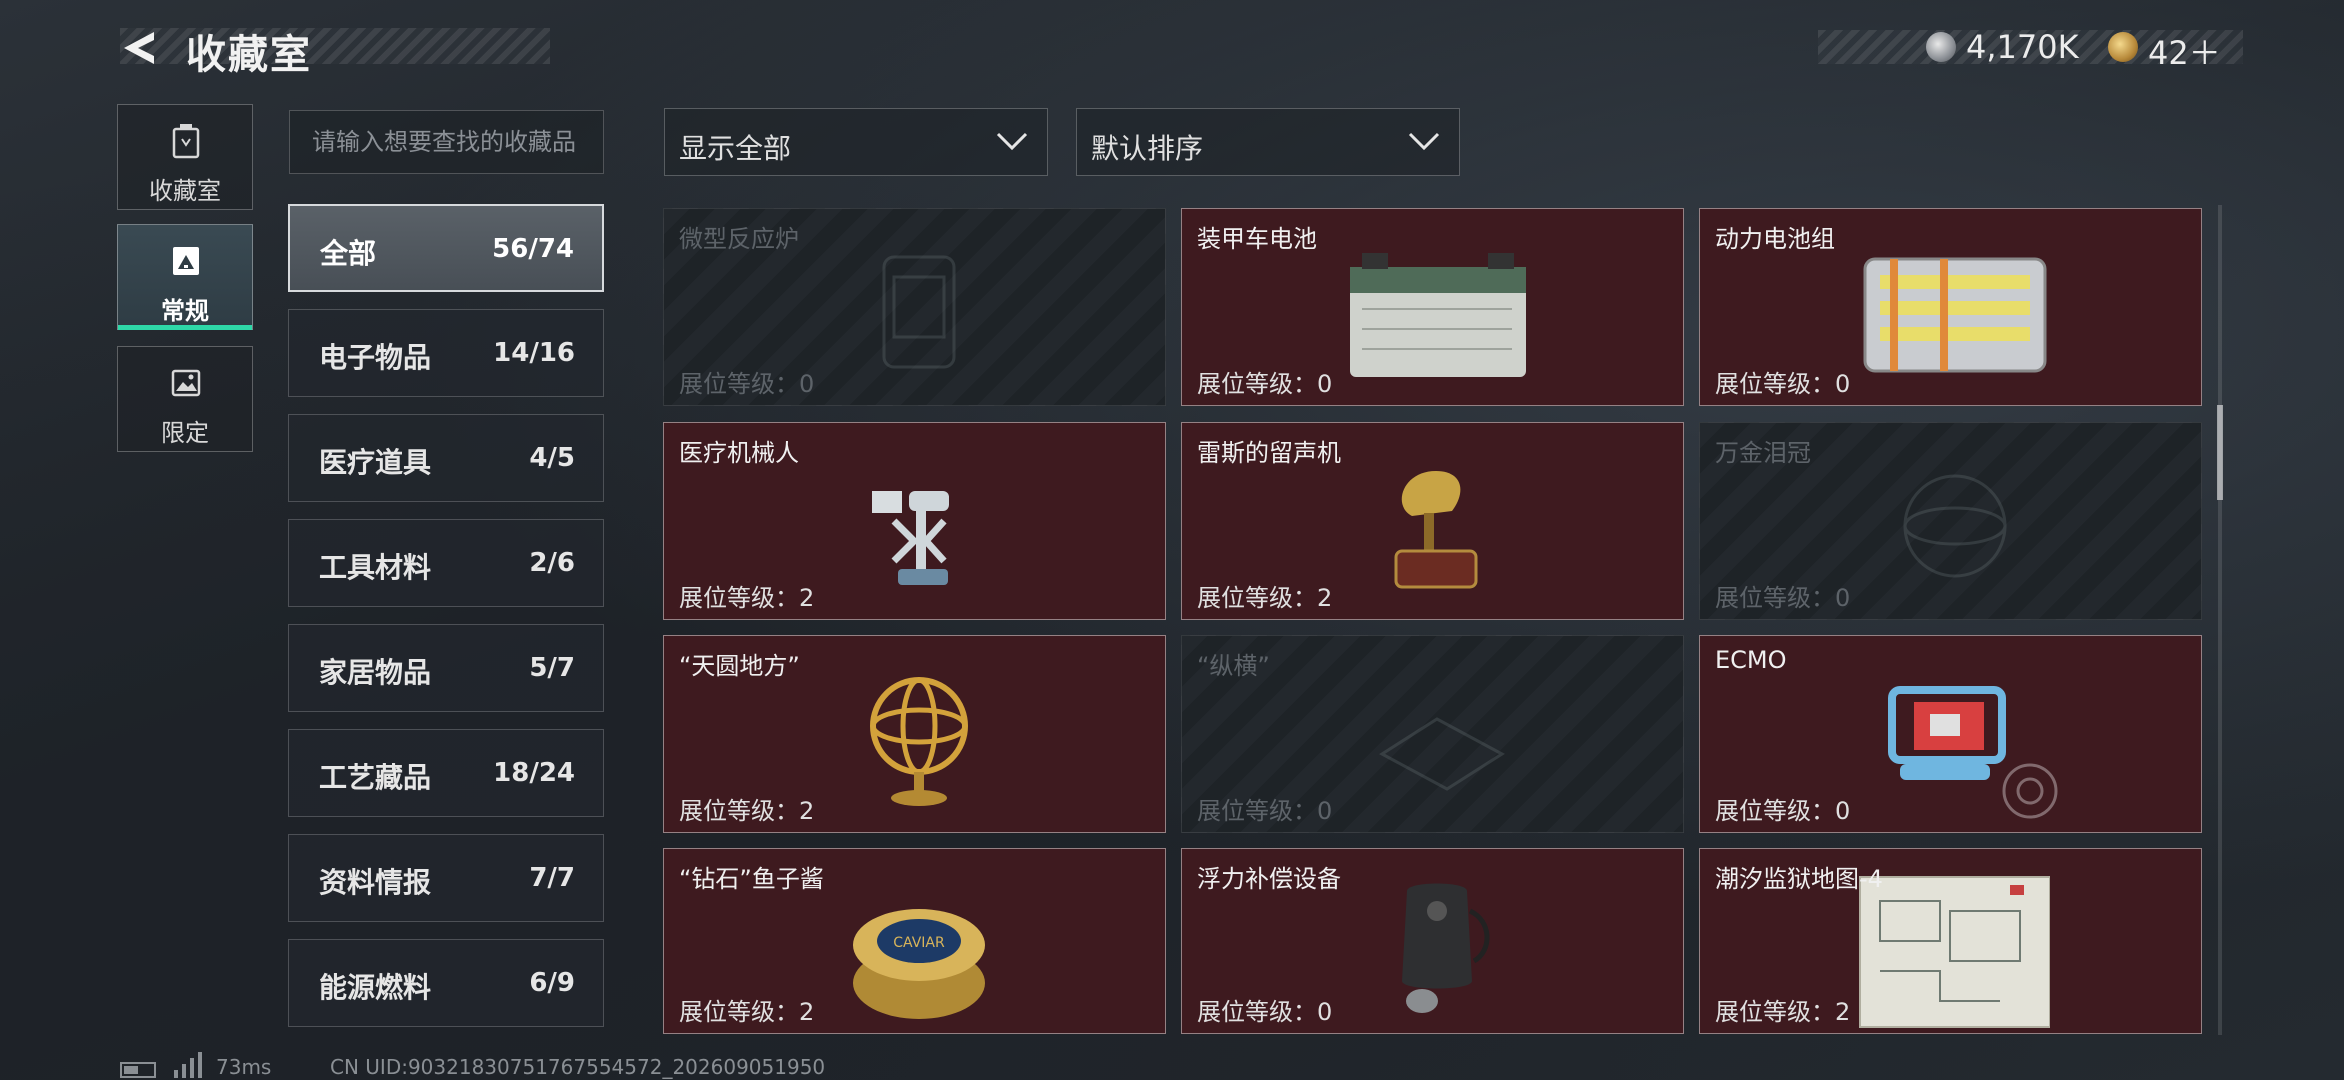 The image size is (2344, 1080). What do you see at coordinates (375, 672) in the screenshot?
I see `category-name: 家居物品` at bounding box center [375, 672].